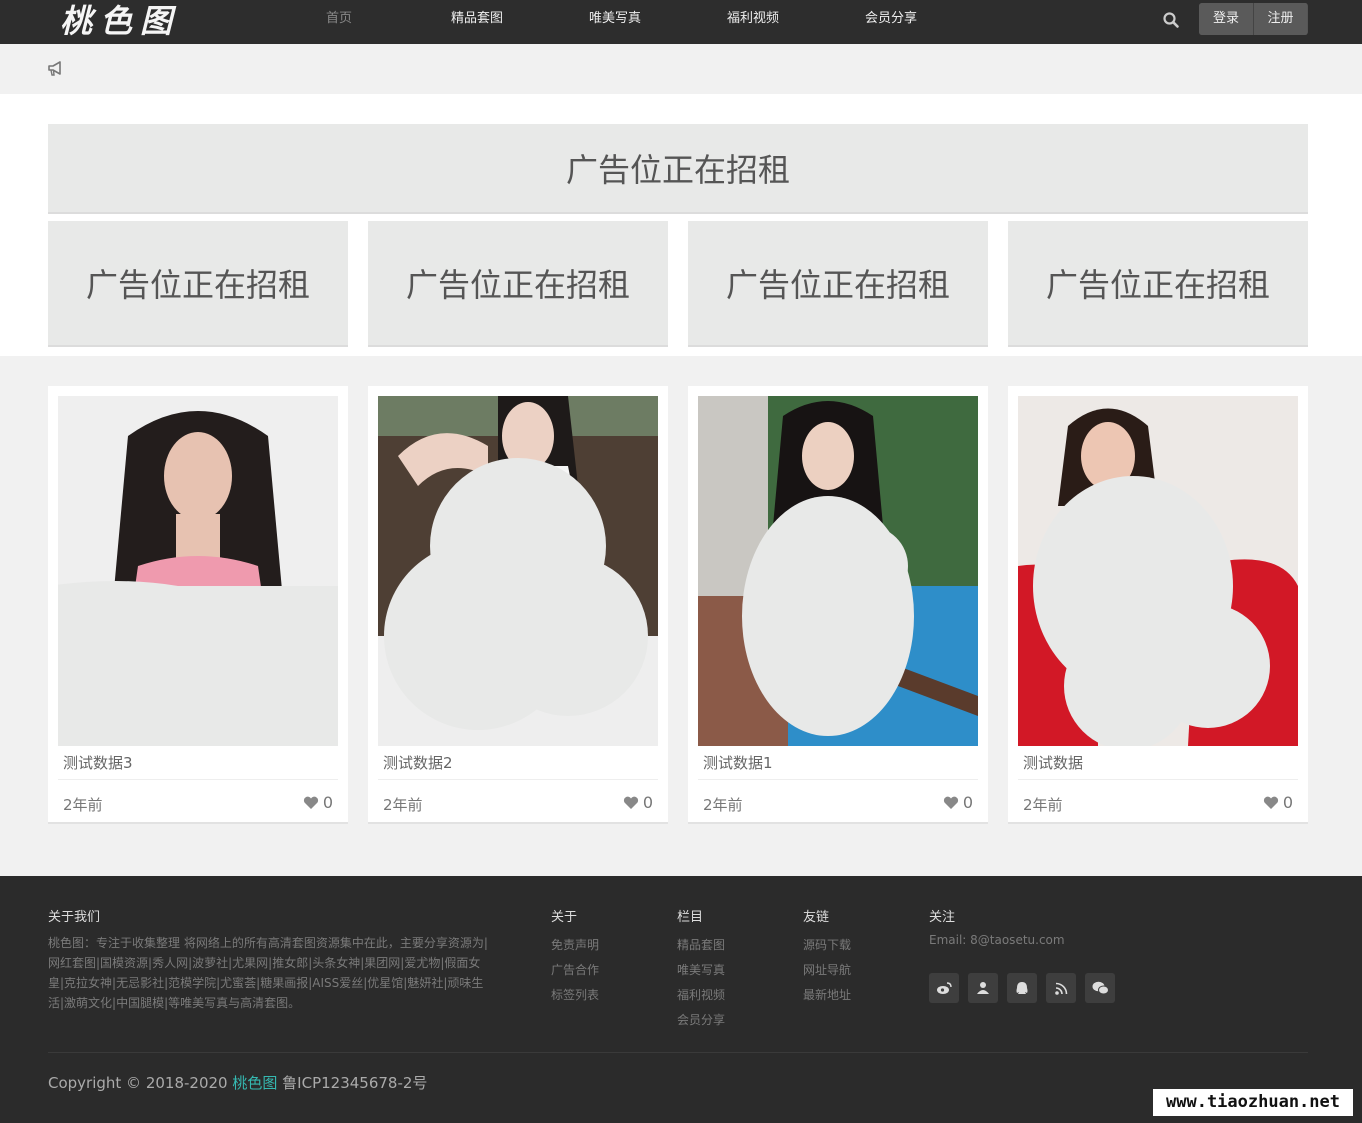 The height and width of the screenshot is (1123, 1362). I want to click on post-title: 测试数据3, so click(98, 762).